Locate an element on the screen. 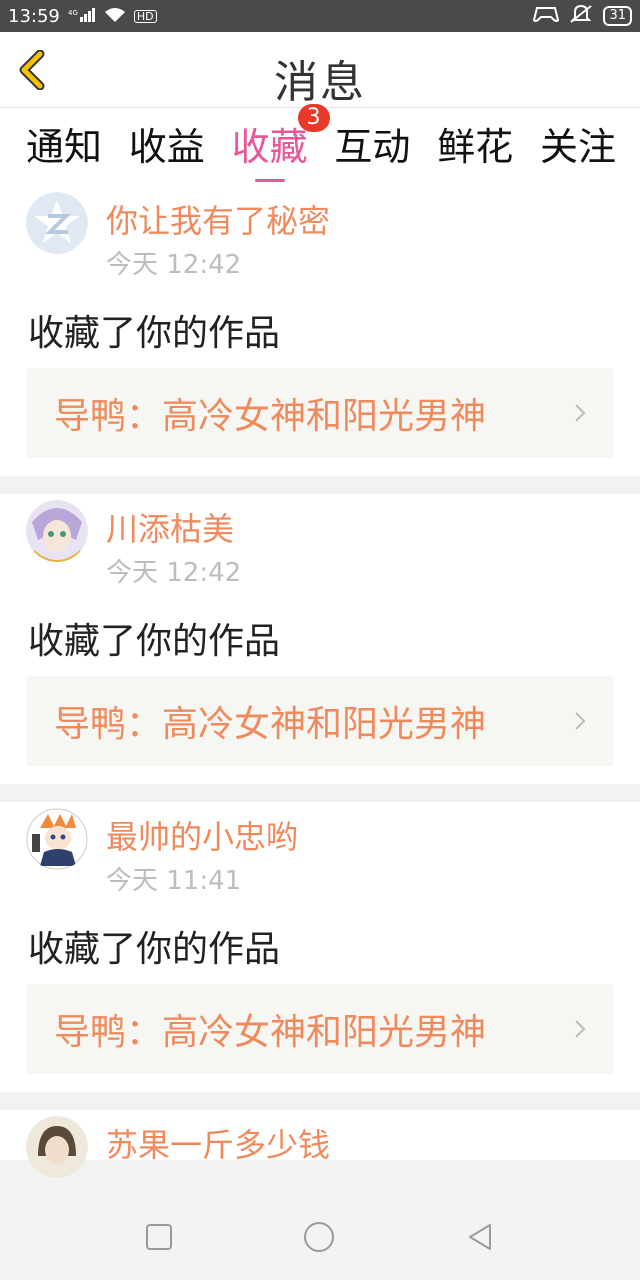  tab-notifications: 通知 is located at coordinates (64, 147).